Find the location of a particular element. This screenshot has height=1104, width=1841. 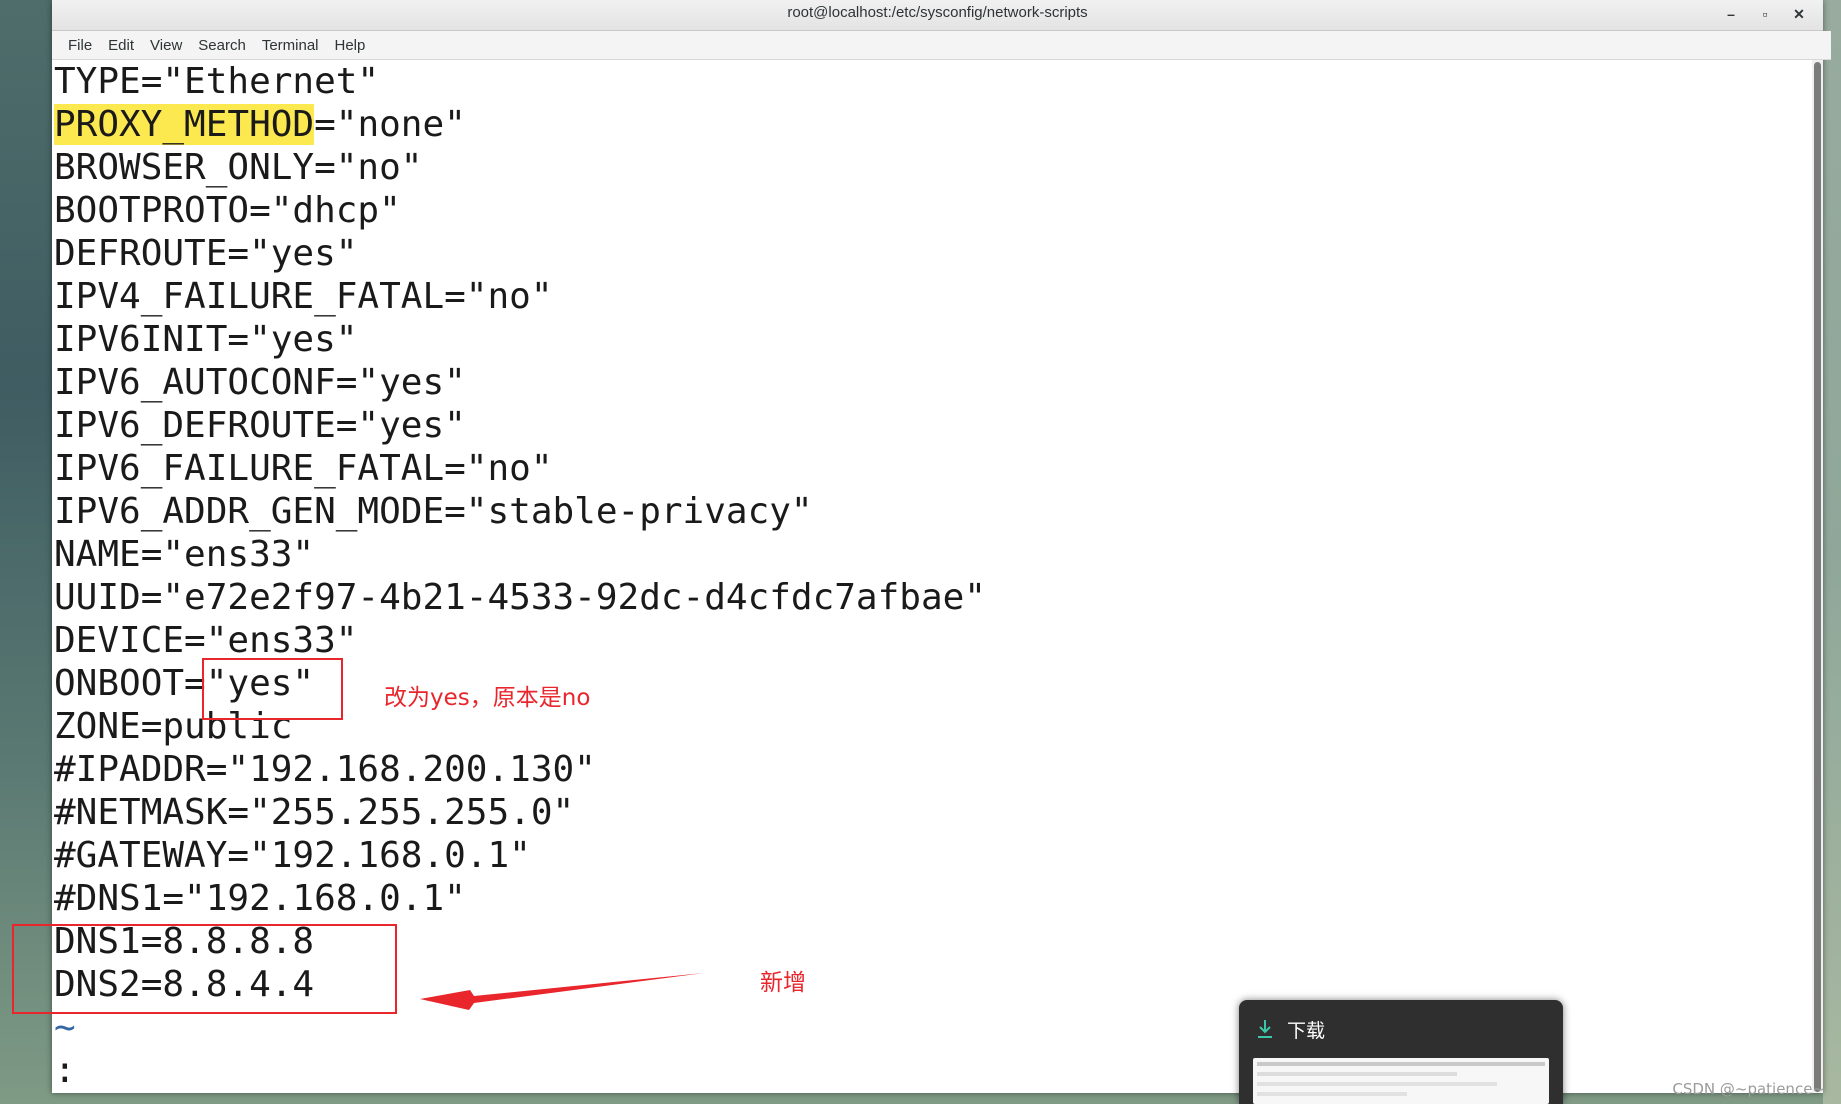

download-popup-title: 下载 is located at coordinates (1306, 1031).